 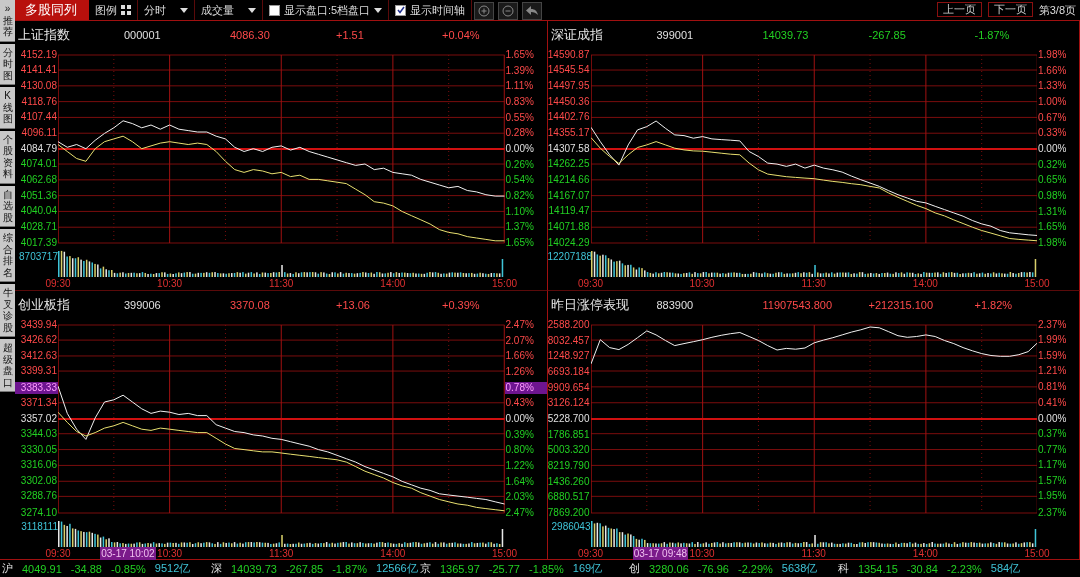 I want to click on axis-label: 4051.36, so click(x=38, y=195).